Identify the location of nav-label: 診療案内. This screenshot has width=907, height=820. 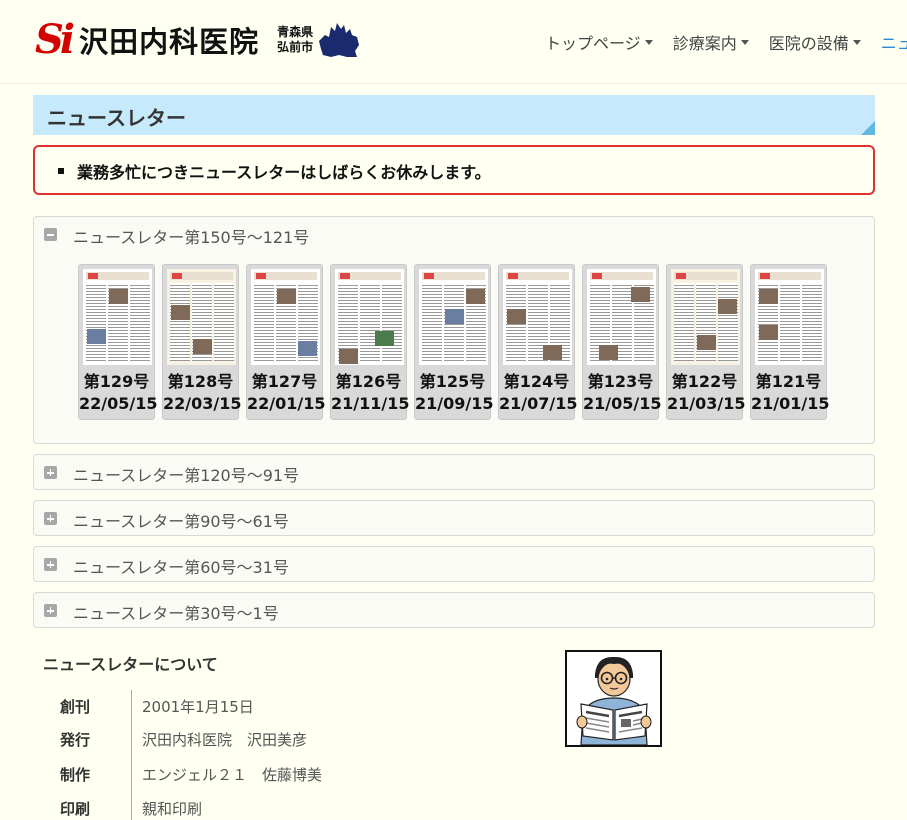
(704, 43).